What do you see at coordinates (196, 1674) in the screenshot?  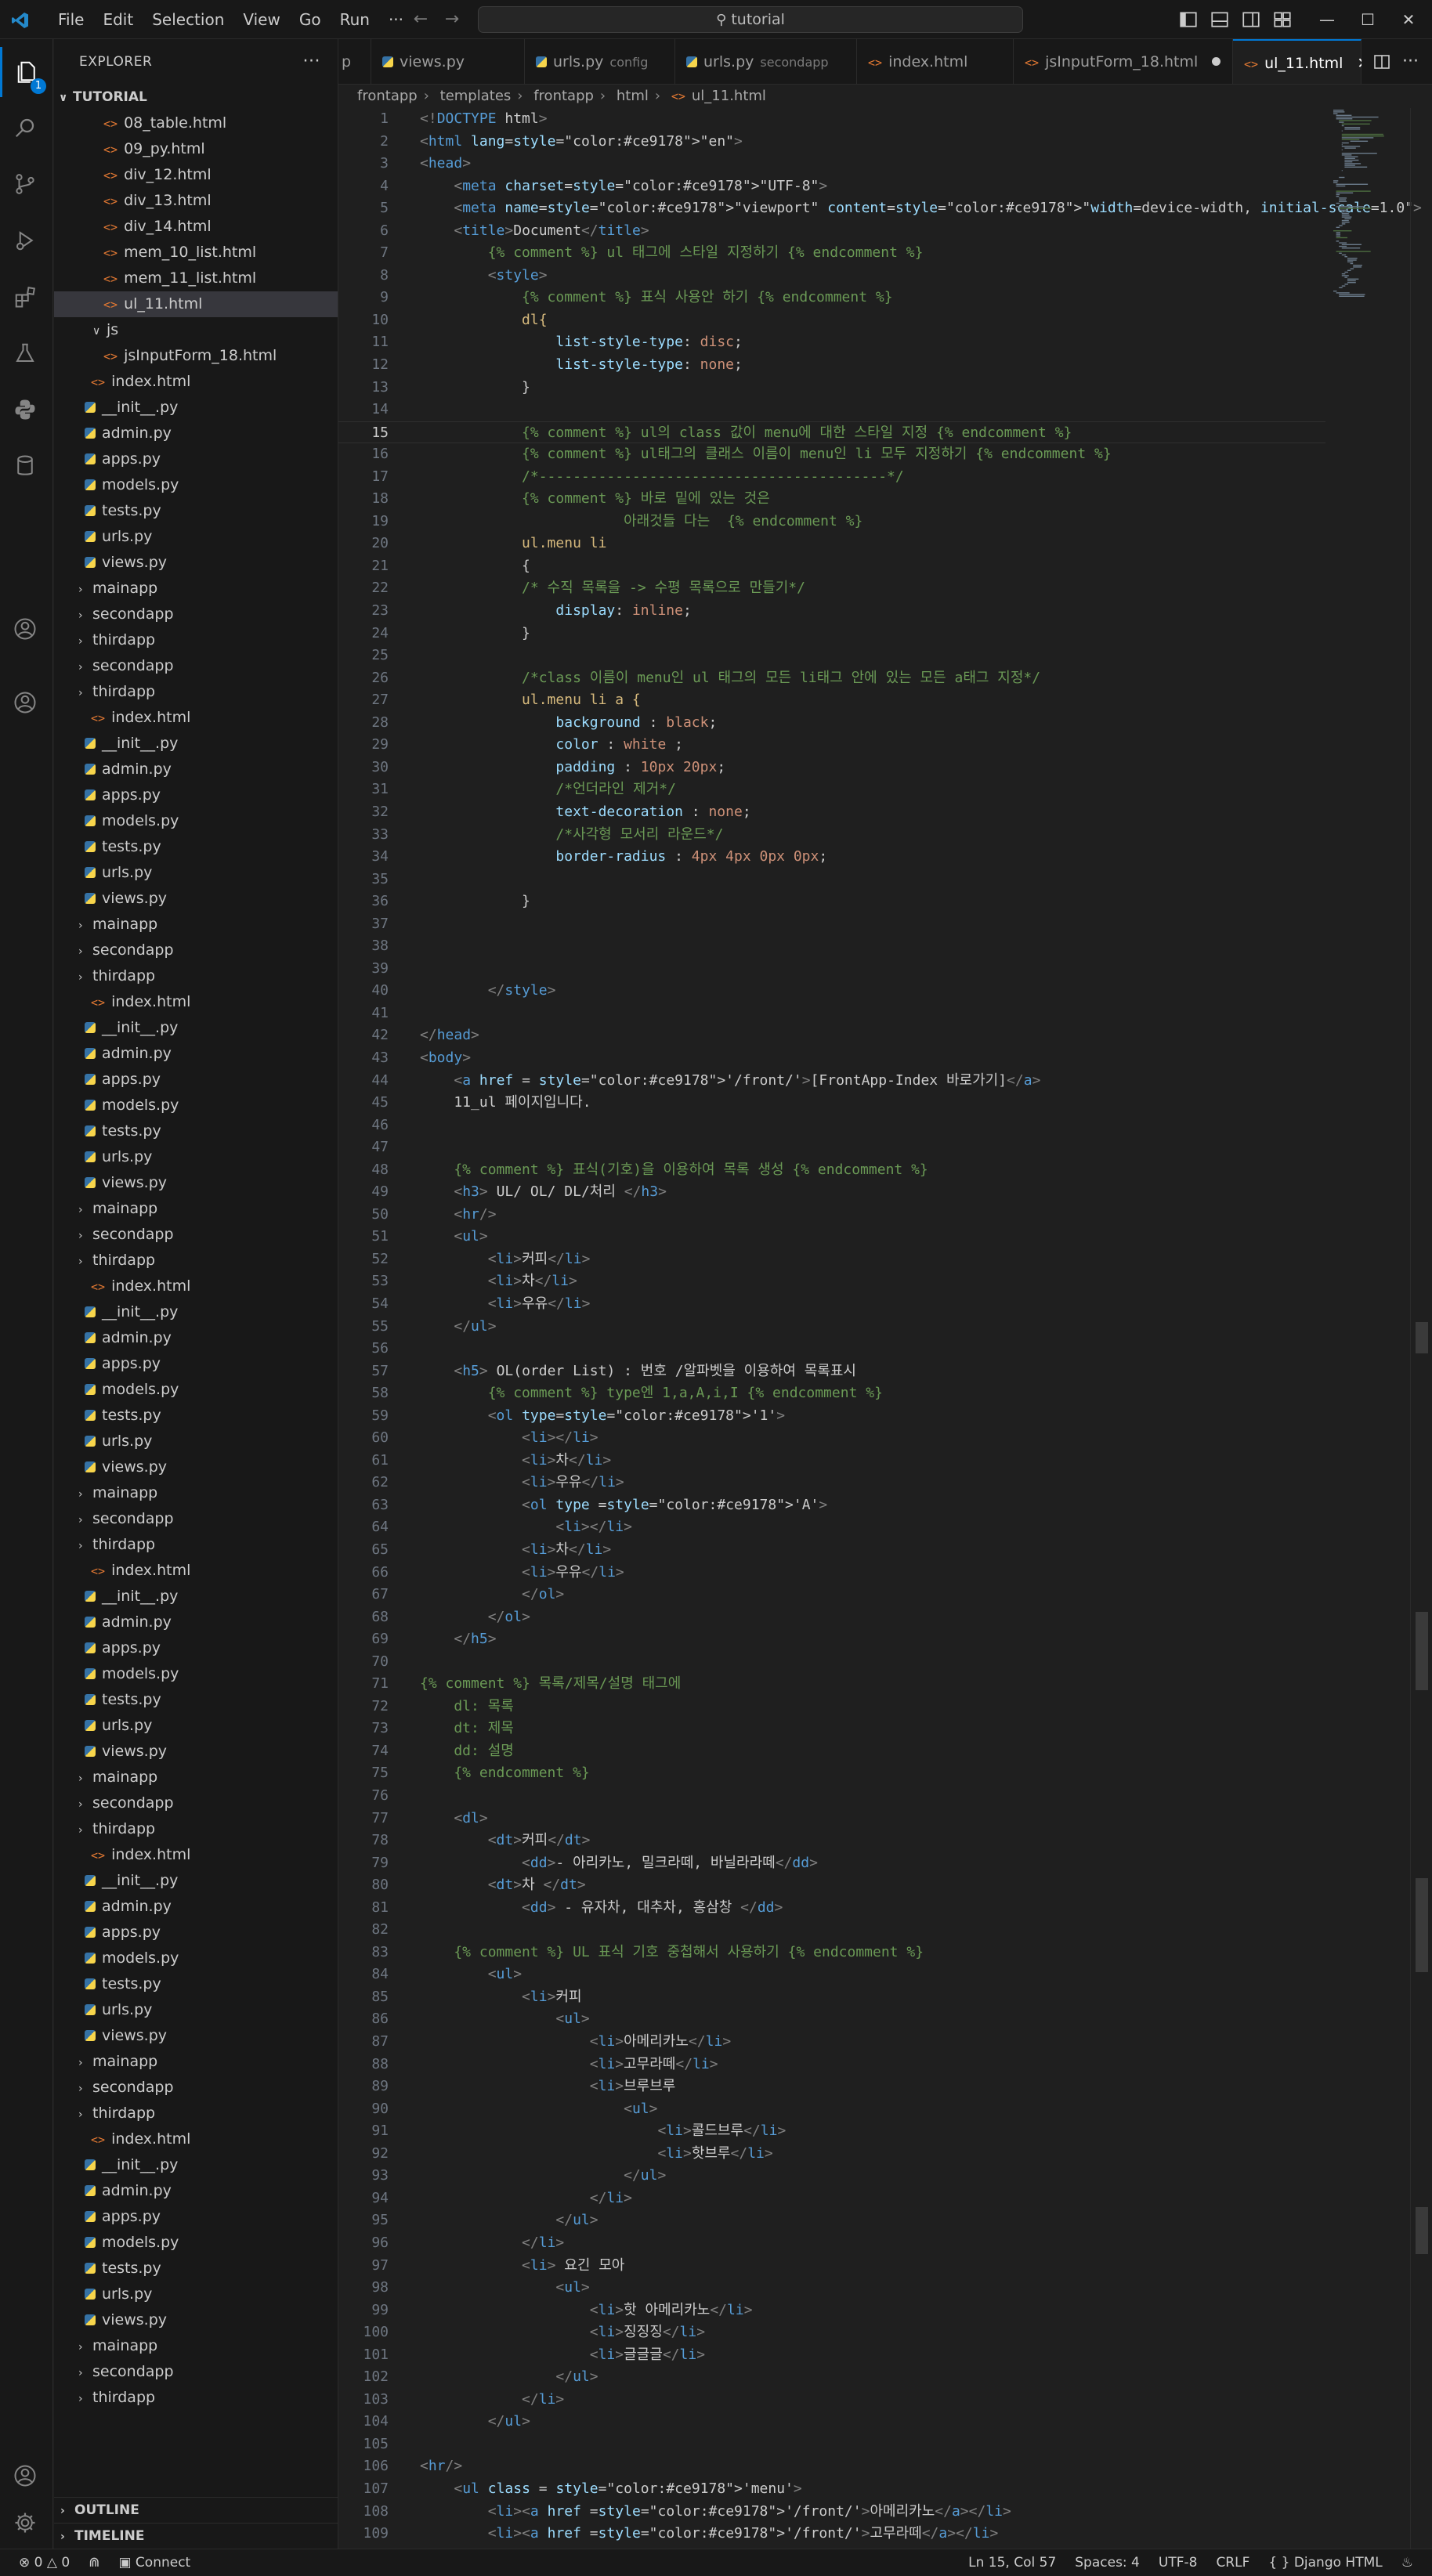 I see `file-item: models.py` at bounding box center [196, 1674].